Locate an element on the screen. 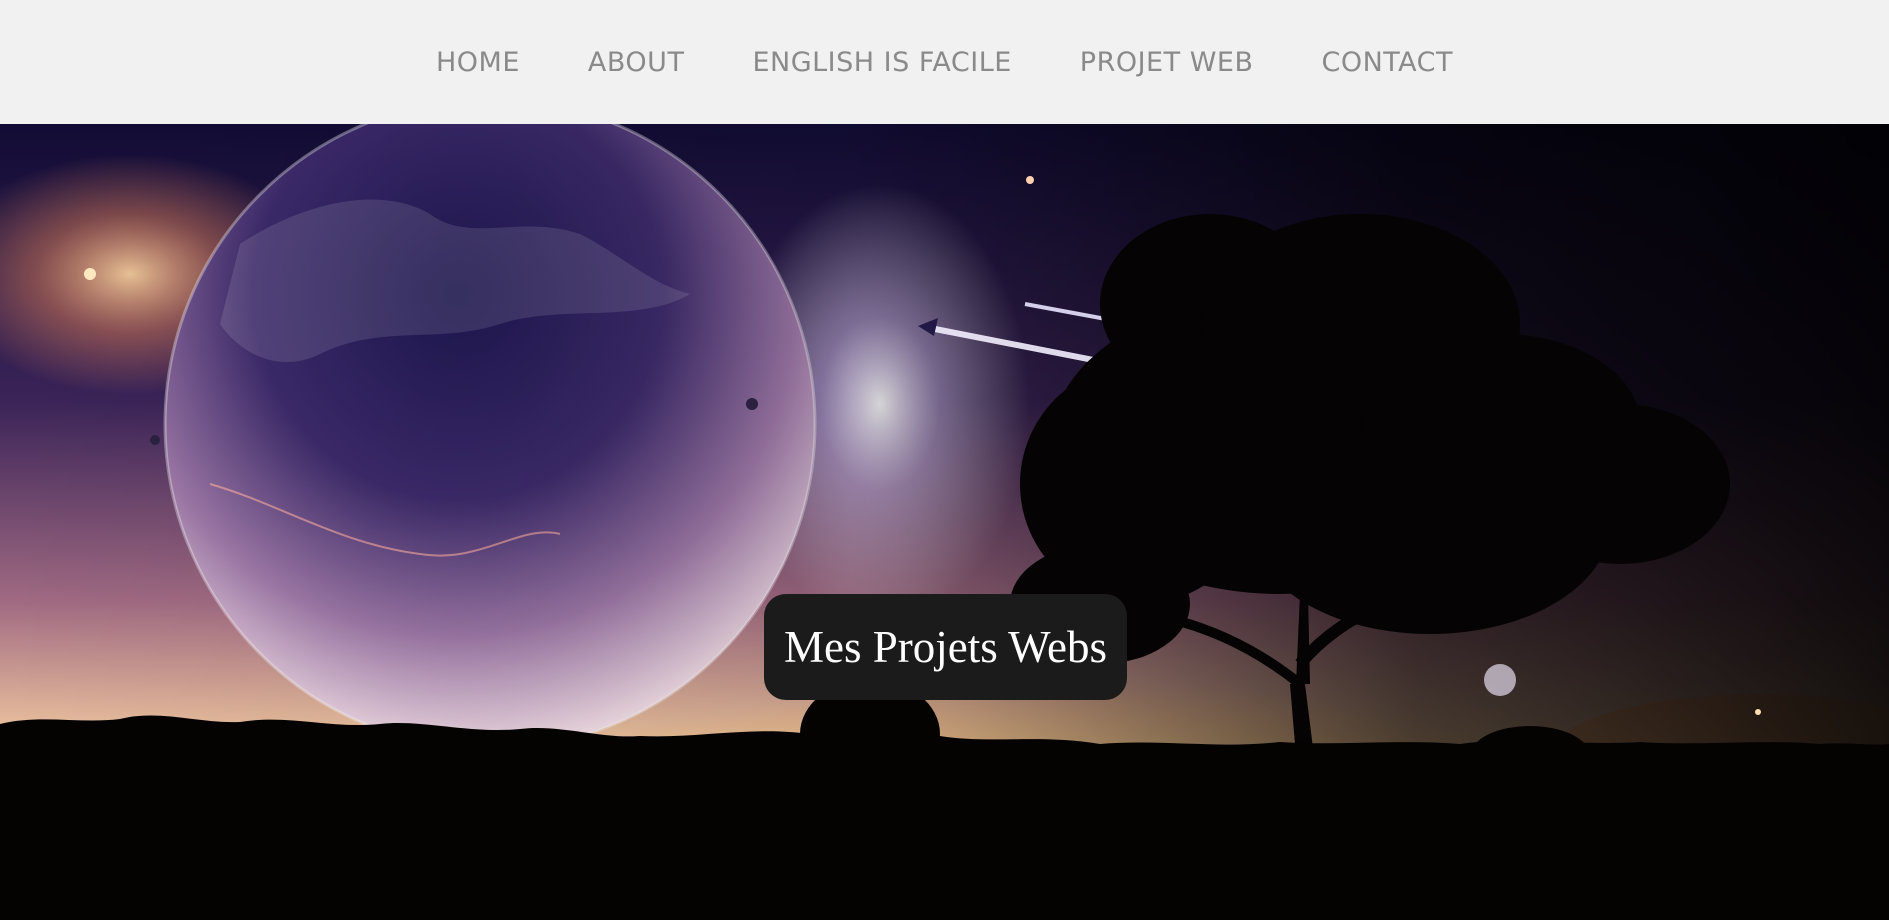  nav-link-projet-web: PROJET WEB is located at coordinates (1167, 62).